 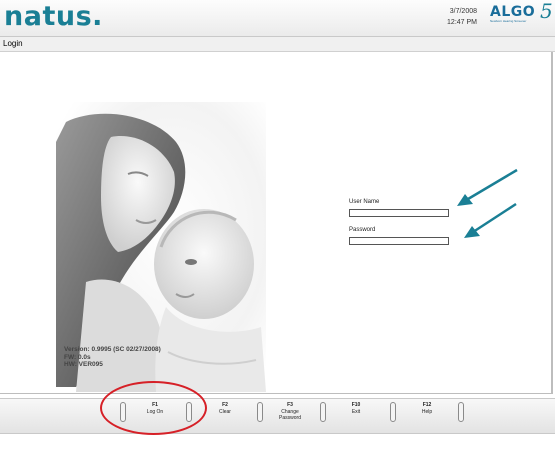 I want to click on time-text: 12:47 PM, so click(x=462, y=22).